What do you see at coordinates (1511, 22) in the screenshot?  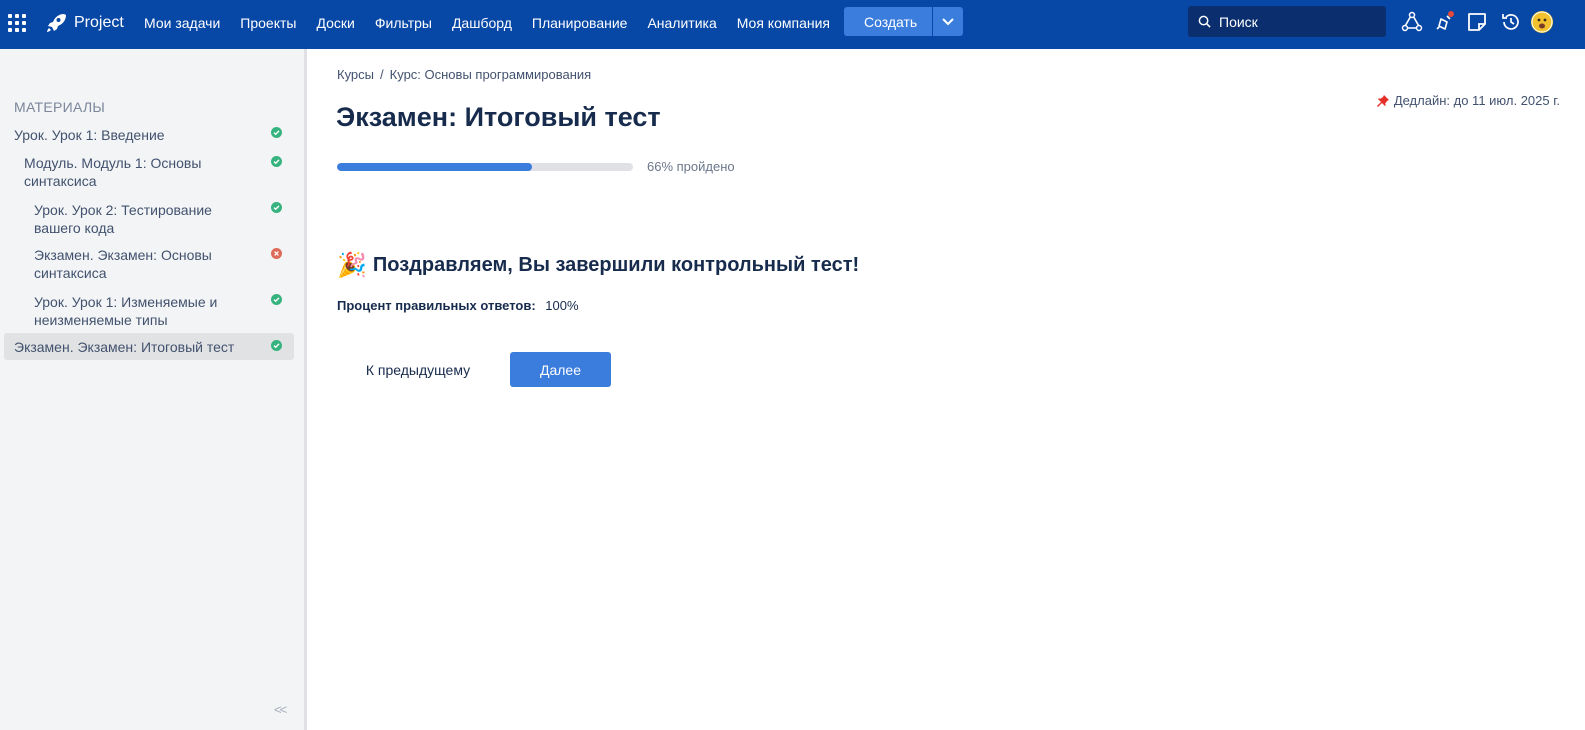 I see `history-icon` at bounding box center [1511, 22].